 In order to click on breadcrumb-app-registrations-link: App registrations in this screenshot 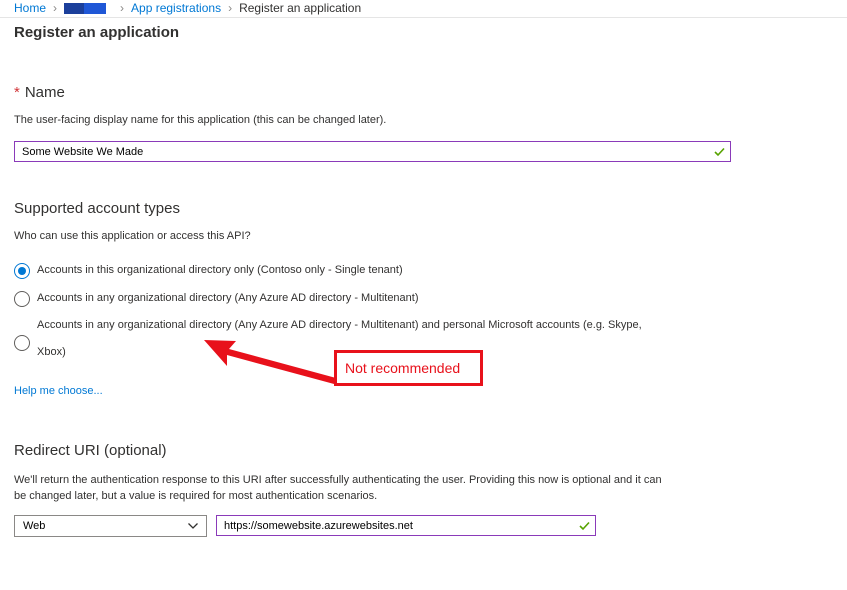, I will do `click(176, 8)`.